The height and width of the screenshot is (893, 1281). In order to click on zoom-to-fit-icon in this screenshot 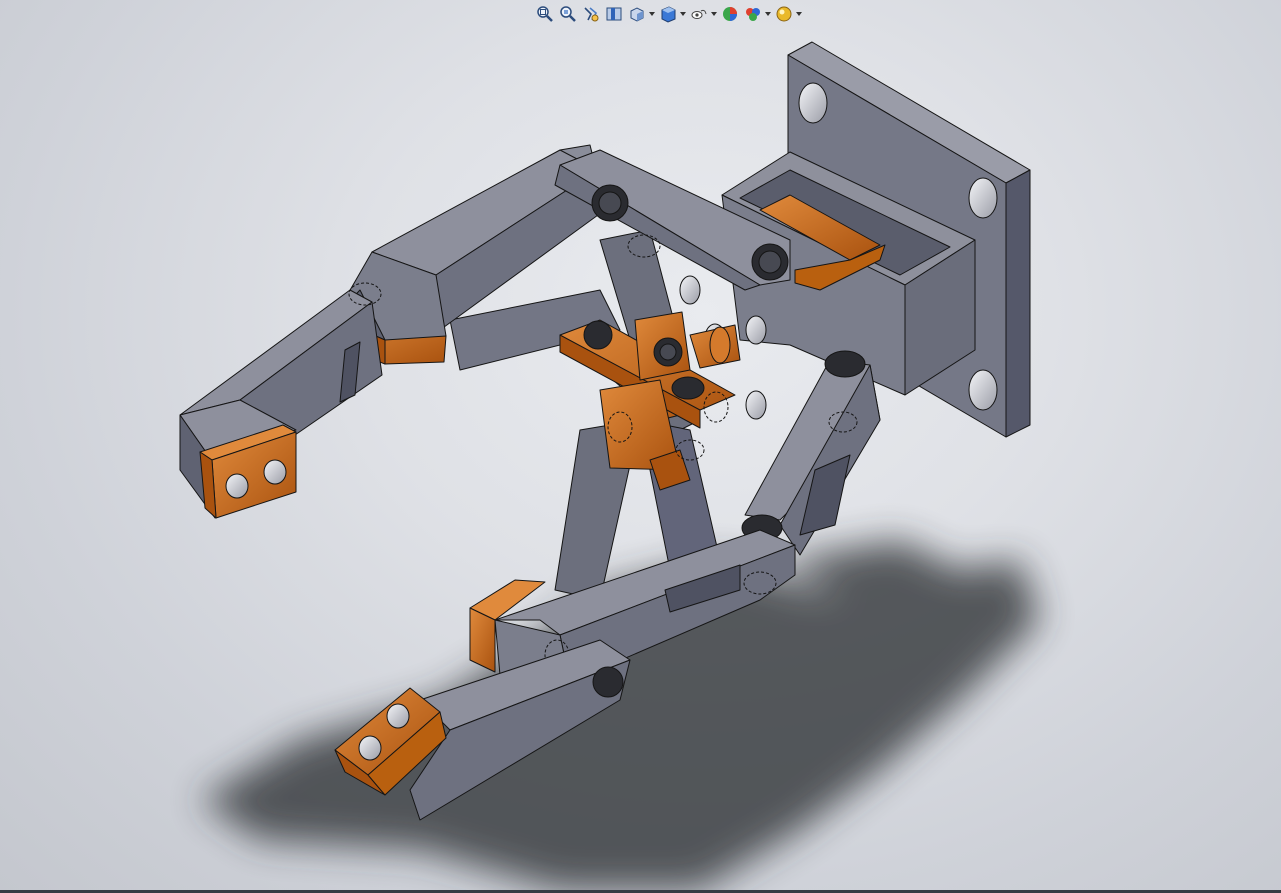, I will do `click(545, 14)`.